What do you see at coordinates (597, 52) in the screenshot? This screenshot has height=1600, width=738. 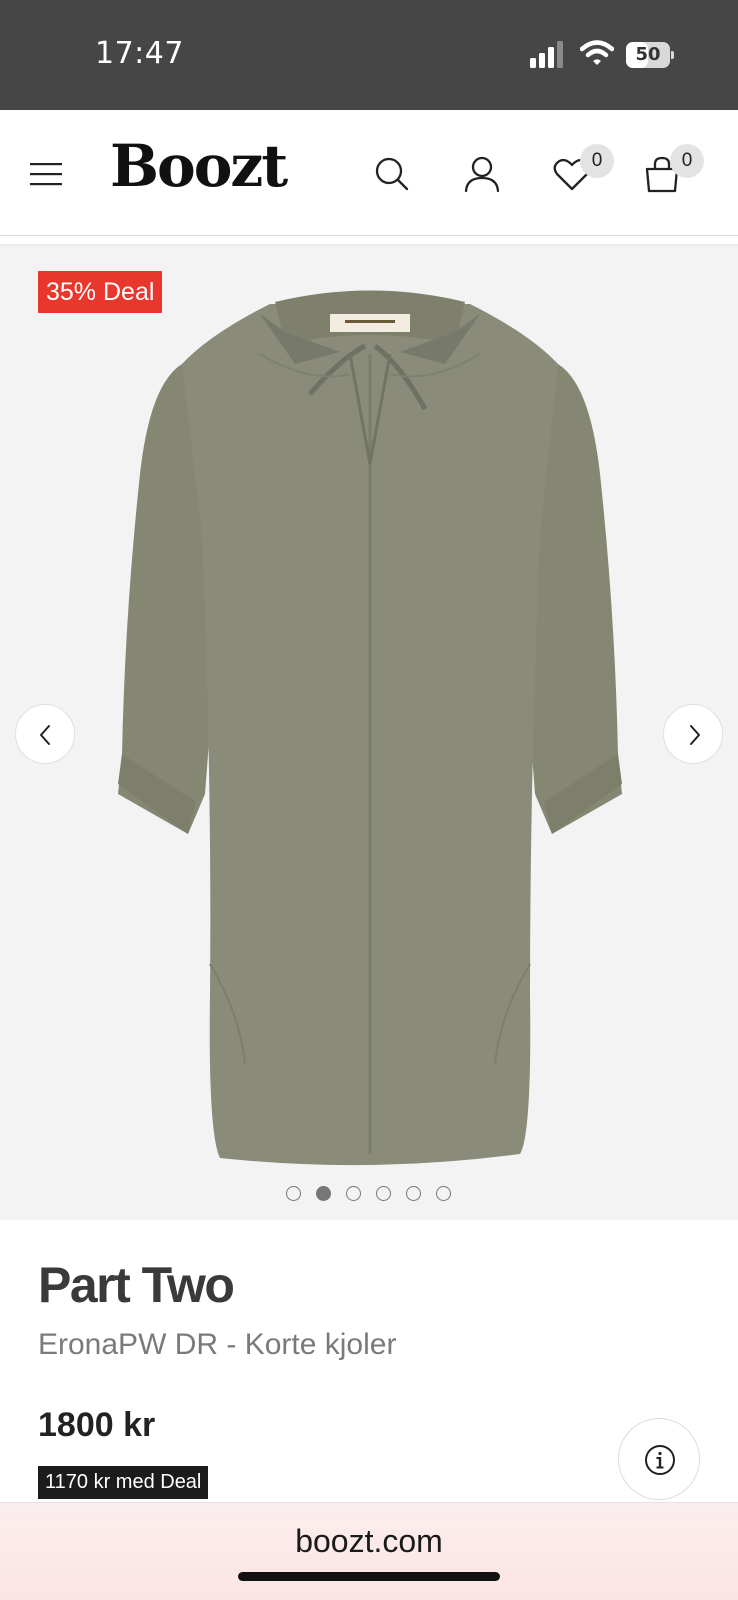 I see `wifi-icon` at bounding box center [597, 52].